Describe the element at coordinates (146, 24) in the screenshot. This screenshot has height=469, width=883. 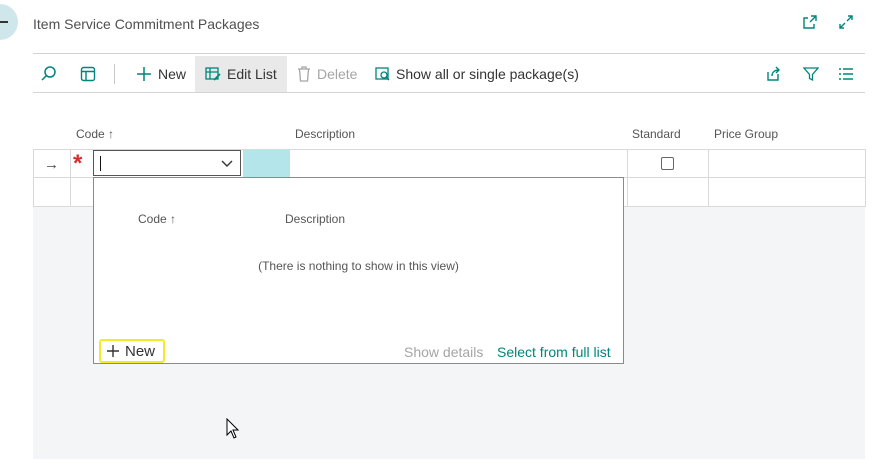
I see `page-title: Item Service Commitment Packages` at that location.